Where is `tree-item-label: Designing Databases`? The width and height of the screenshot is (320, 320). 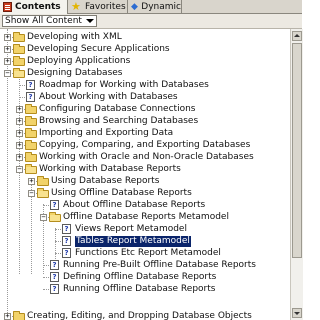
tree-item-label: Designing Databases is located at coordinates (75, 73).